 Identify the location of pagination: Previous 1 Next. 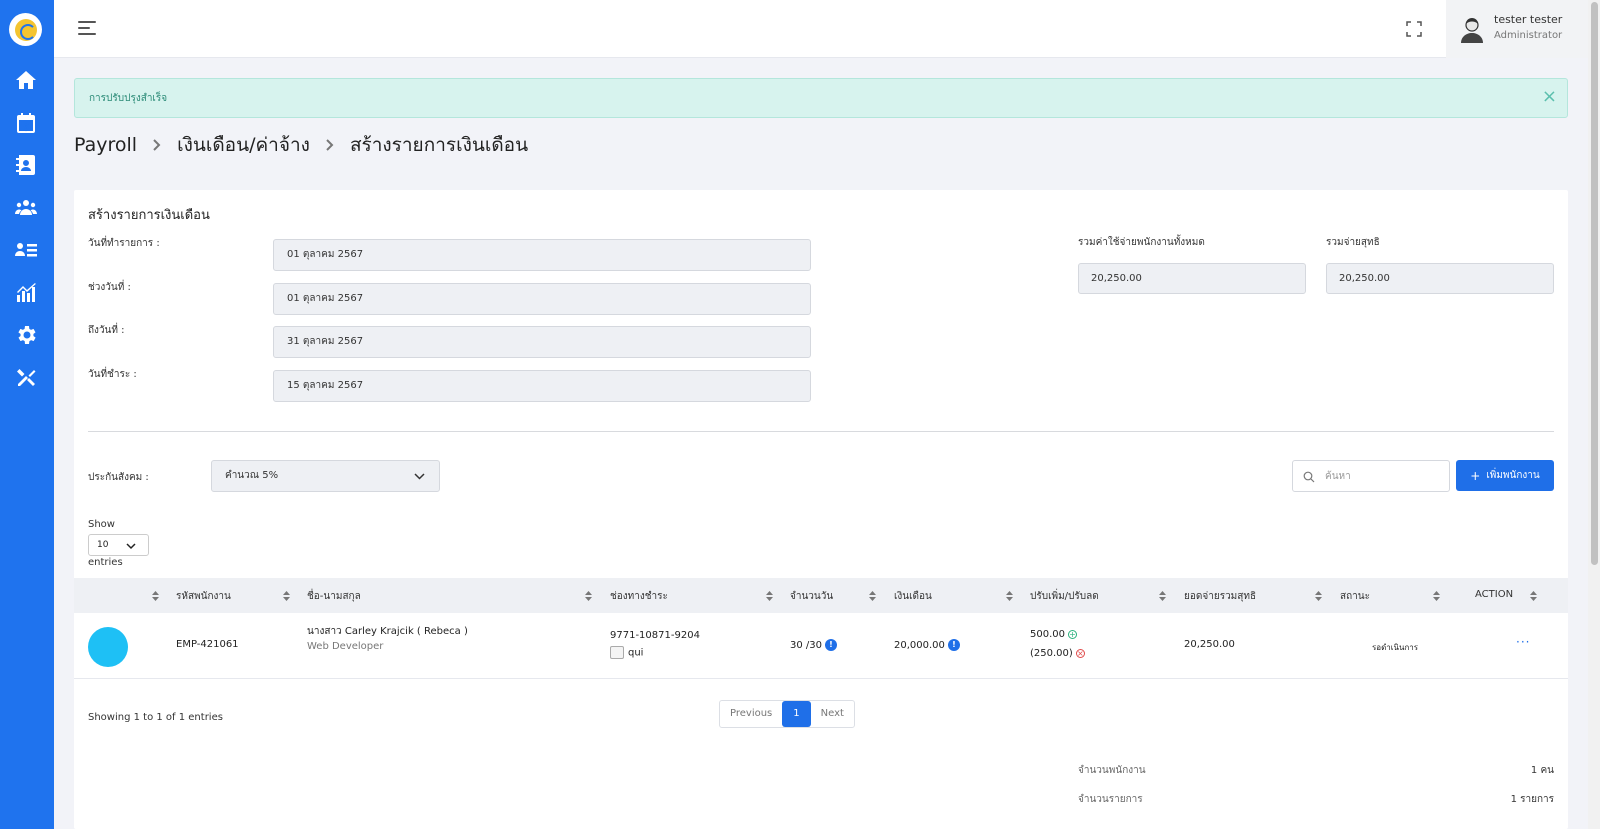
(787, 714).